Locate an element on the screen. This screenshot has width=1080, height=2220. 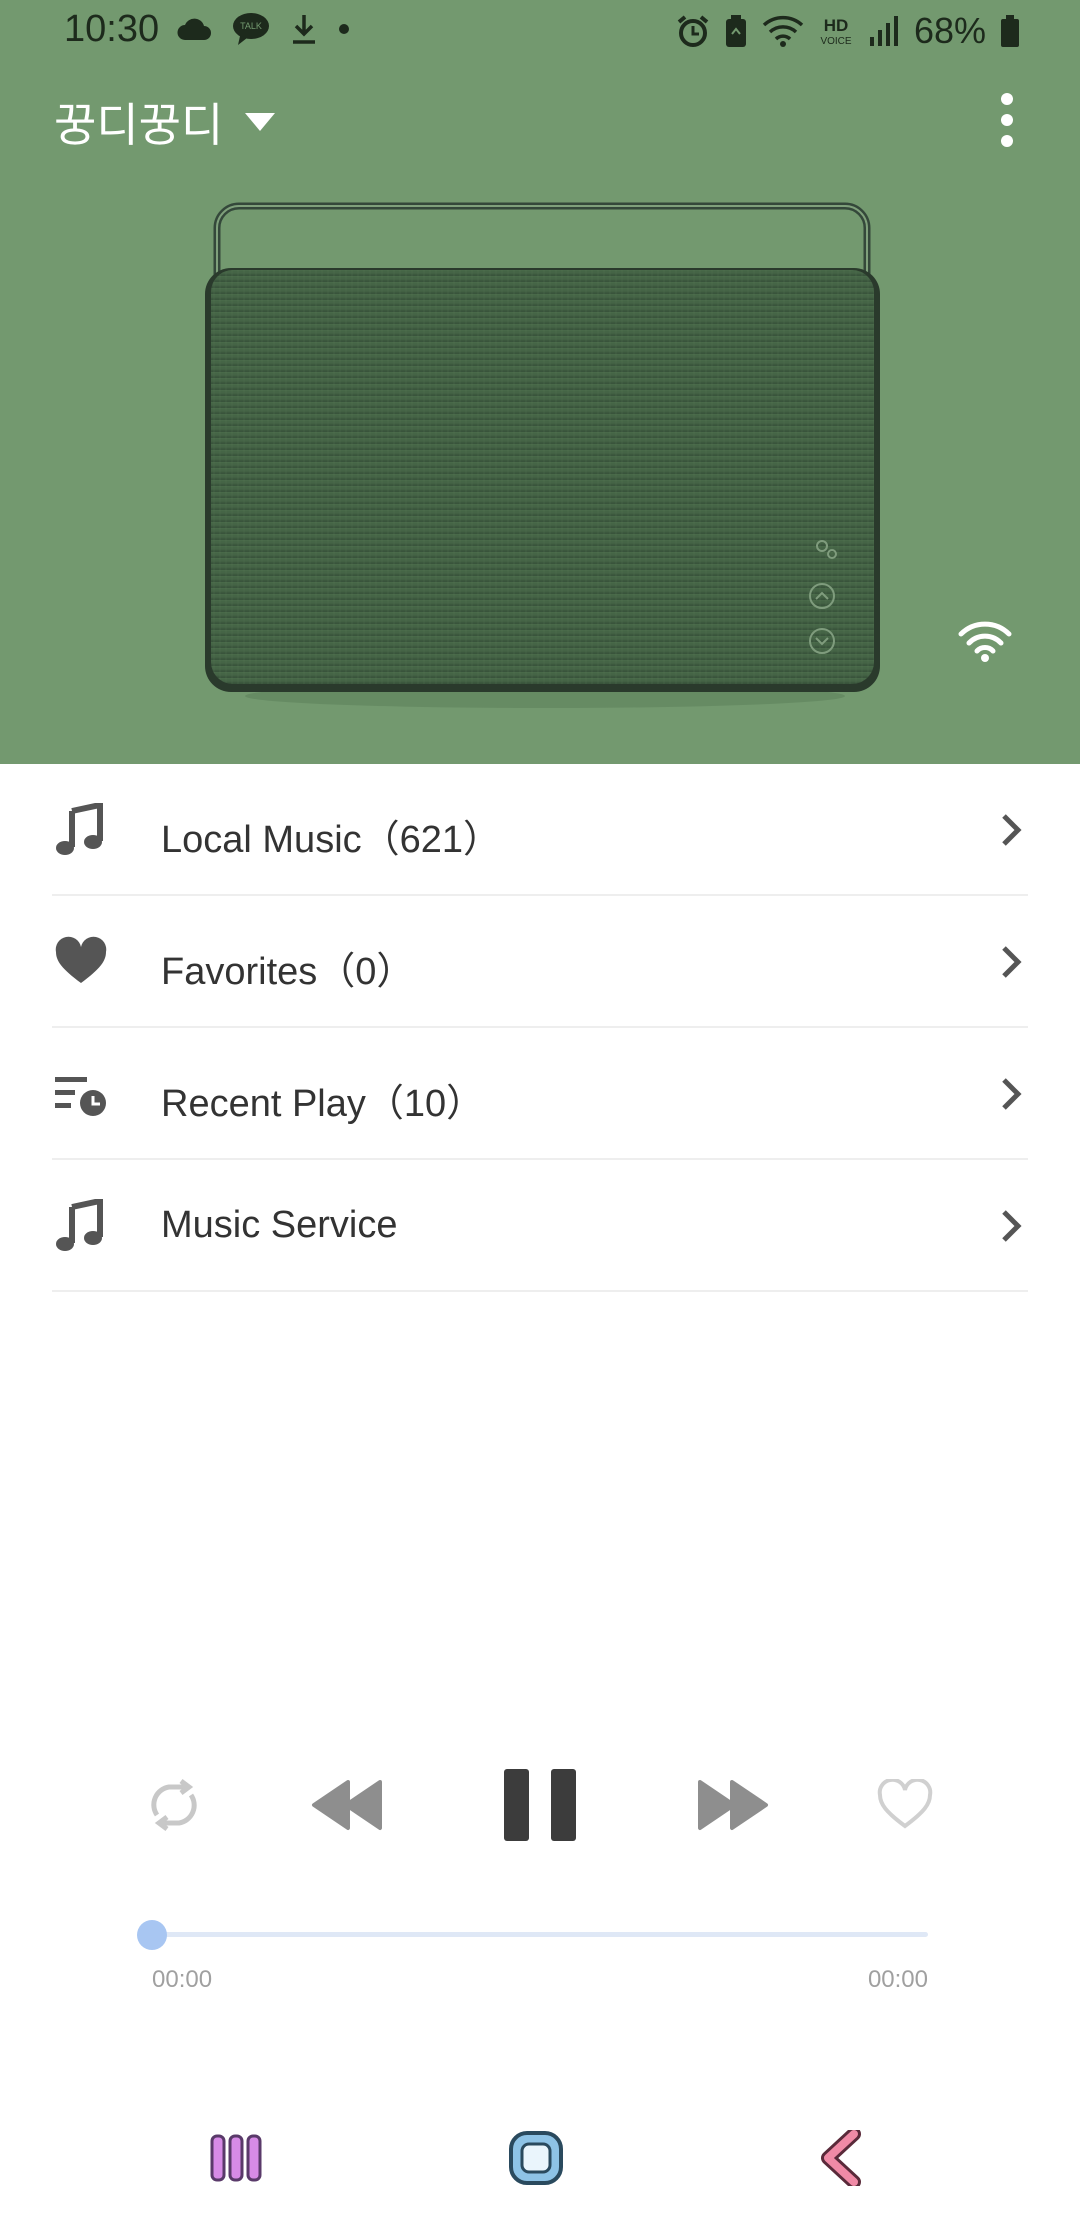
heart-outline-icon is located at coordinates (905, 1804).